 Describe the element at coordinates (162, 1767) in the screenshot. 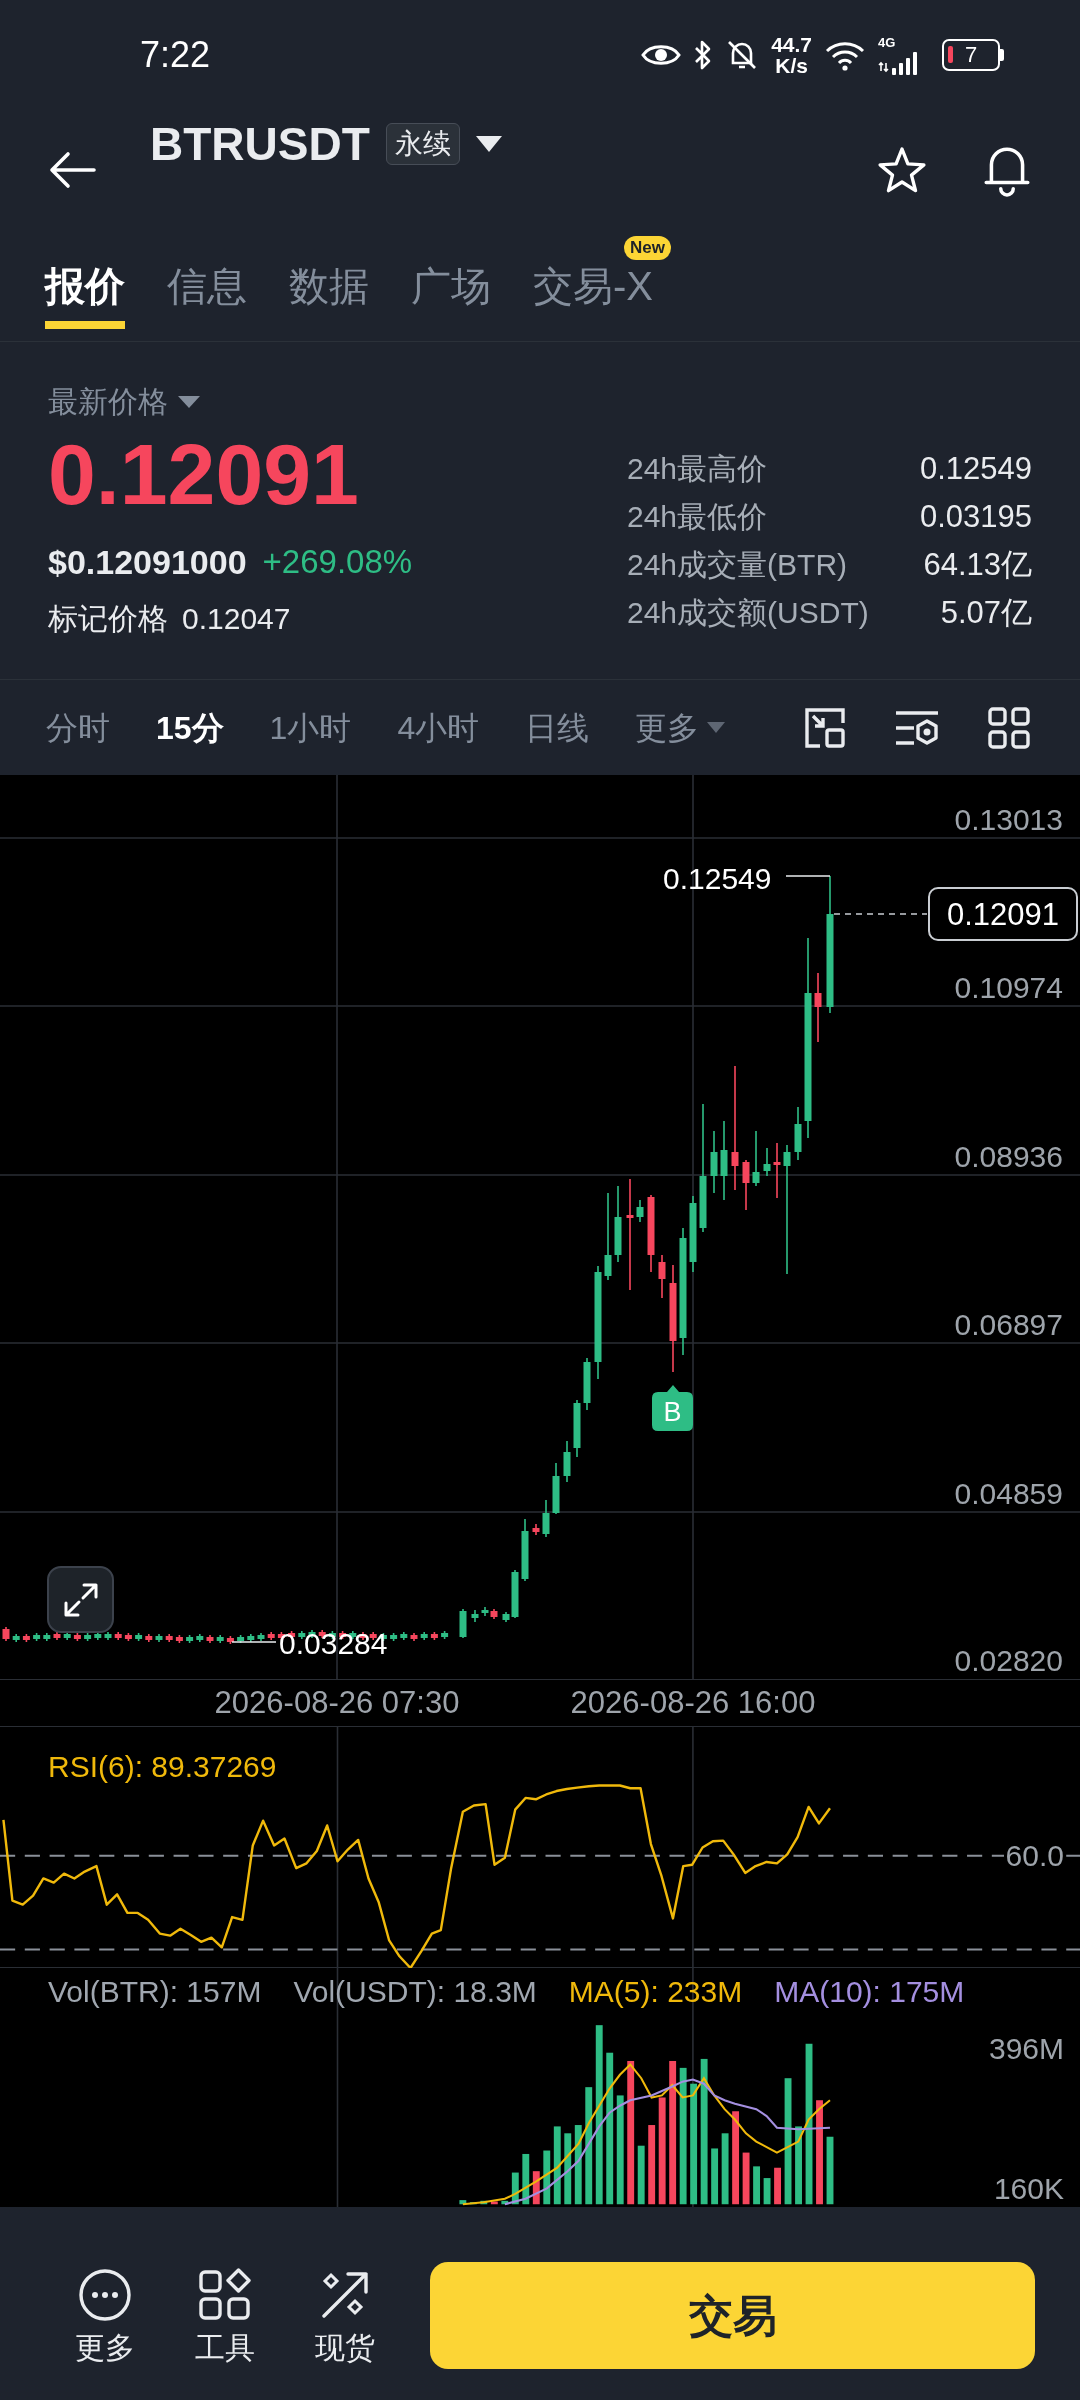

I see `rsi-legend: RSI(6): 89.37269` at that location.